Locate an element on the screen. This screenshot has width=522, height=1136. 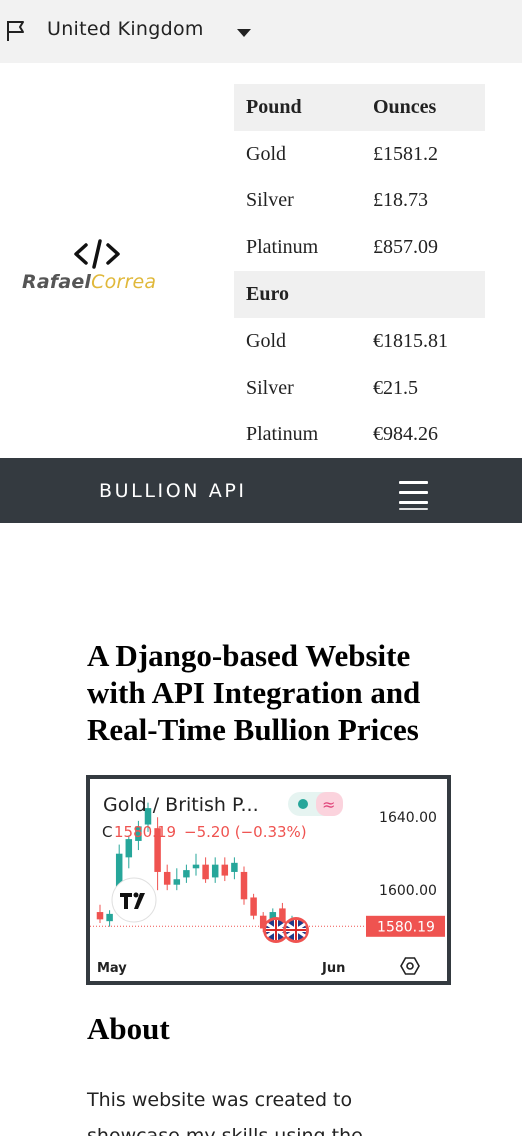
table-header-row: Euro is located at coordinates (359, 294).